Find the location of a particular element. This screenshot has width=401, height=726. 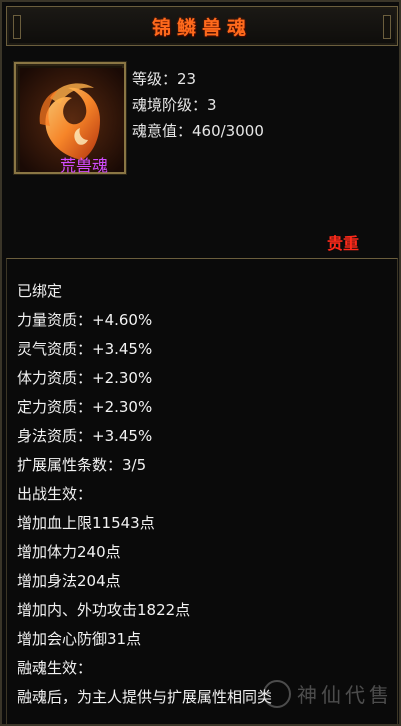

rarity-label: 贵重 is located at coordinates (342, 243).